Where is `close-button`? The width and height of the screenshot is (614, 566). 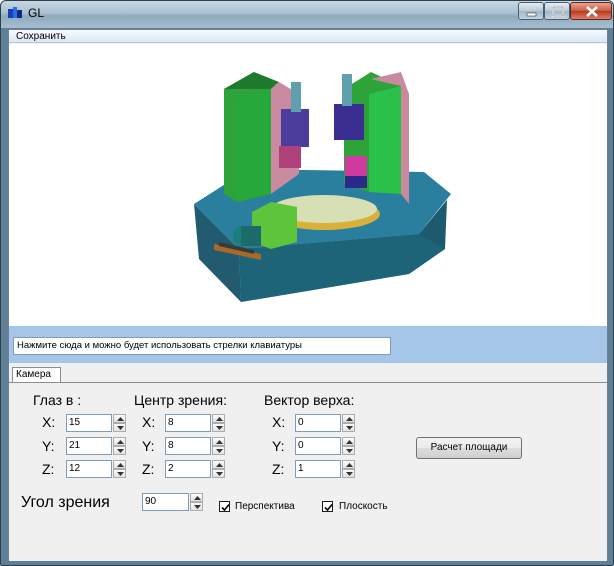 close-button is located at coordinates (591, 11).